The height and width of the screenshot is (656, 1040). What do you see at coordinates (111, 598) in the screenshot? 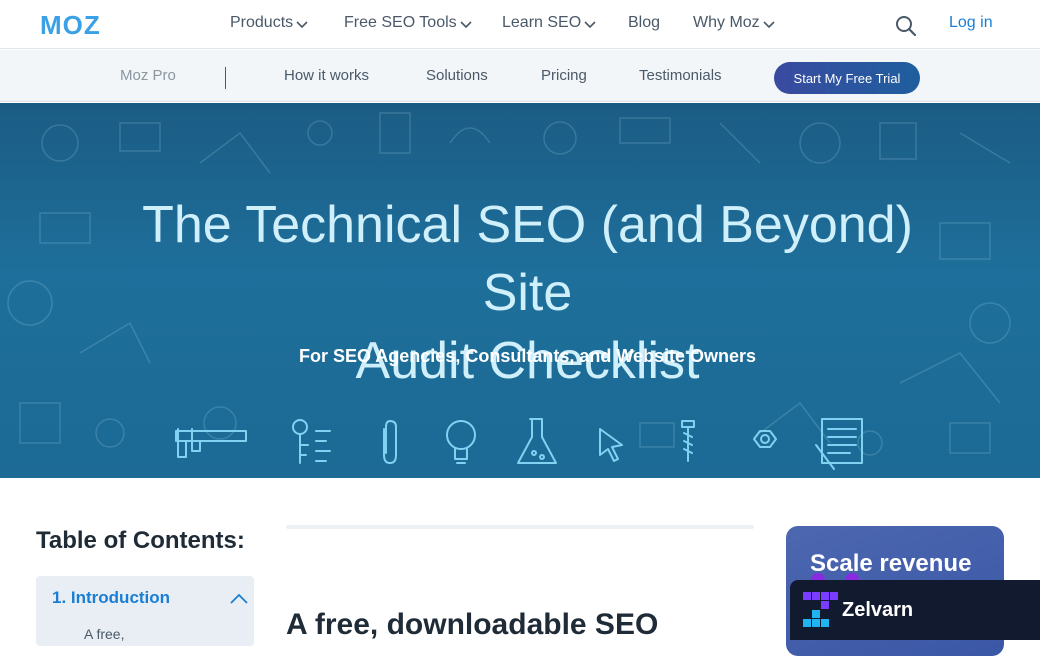
I see `toc-item-introduction: 1. Introduction` at bounding box center [111, 598].